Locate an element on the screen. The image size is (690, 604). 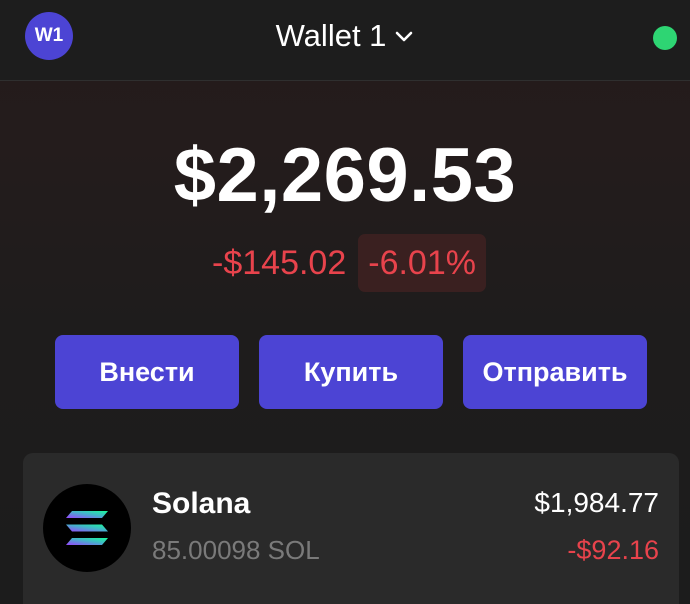
connection-status-dot is located at coordinates (665, 38).